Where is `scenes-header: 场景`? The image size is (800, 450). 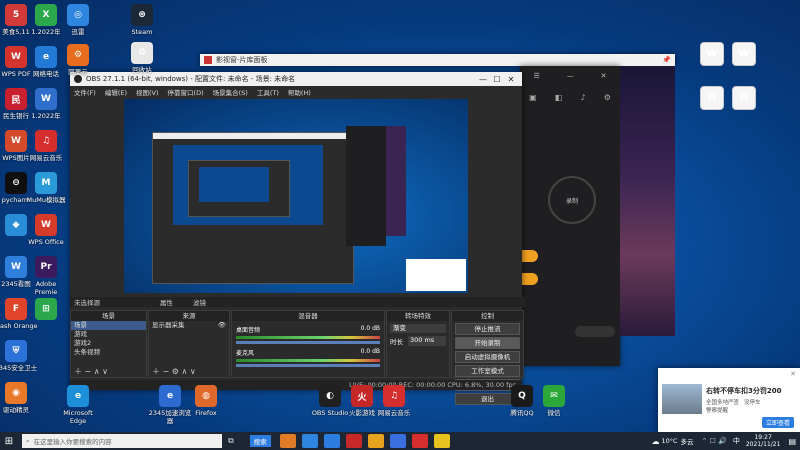 scenes-header: 场景 is located at coordinates (108, 316).